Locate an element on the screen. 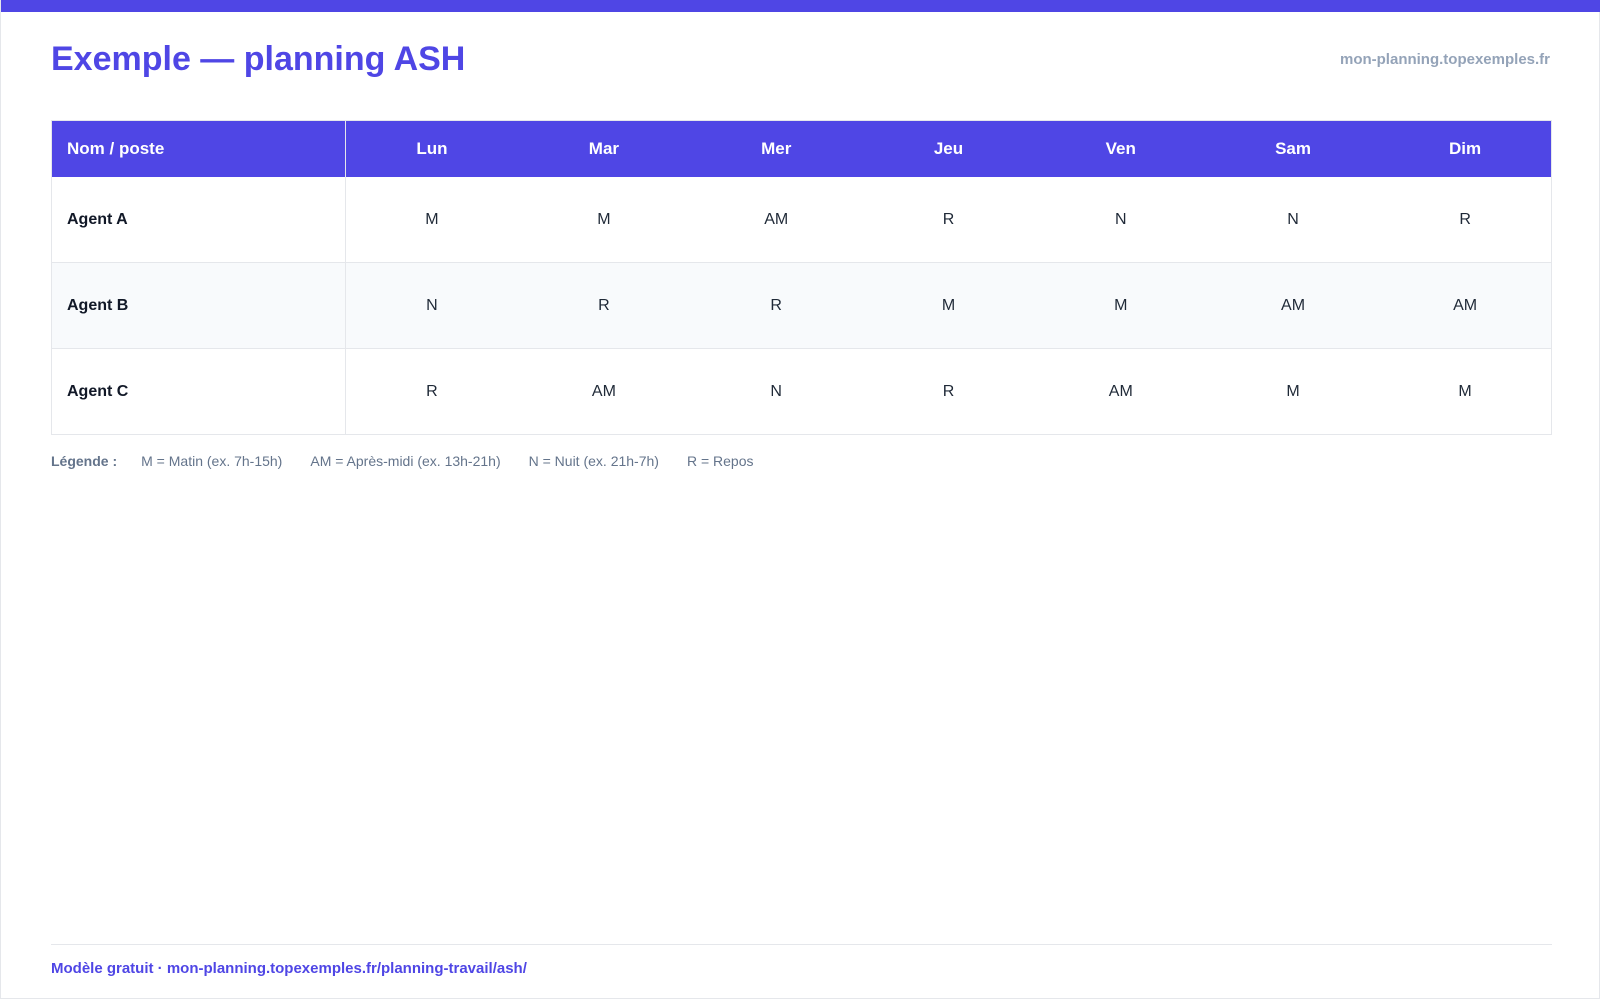 The height and width of the screenshot is (1000, 1600). column-header-day: Mar is located at coordinates (604, 148).